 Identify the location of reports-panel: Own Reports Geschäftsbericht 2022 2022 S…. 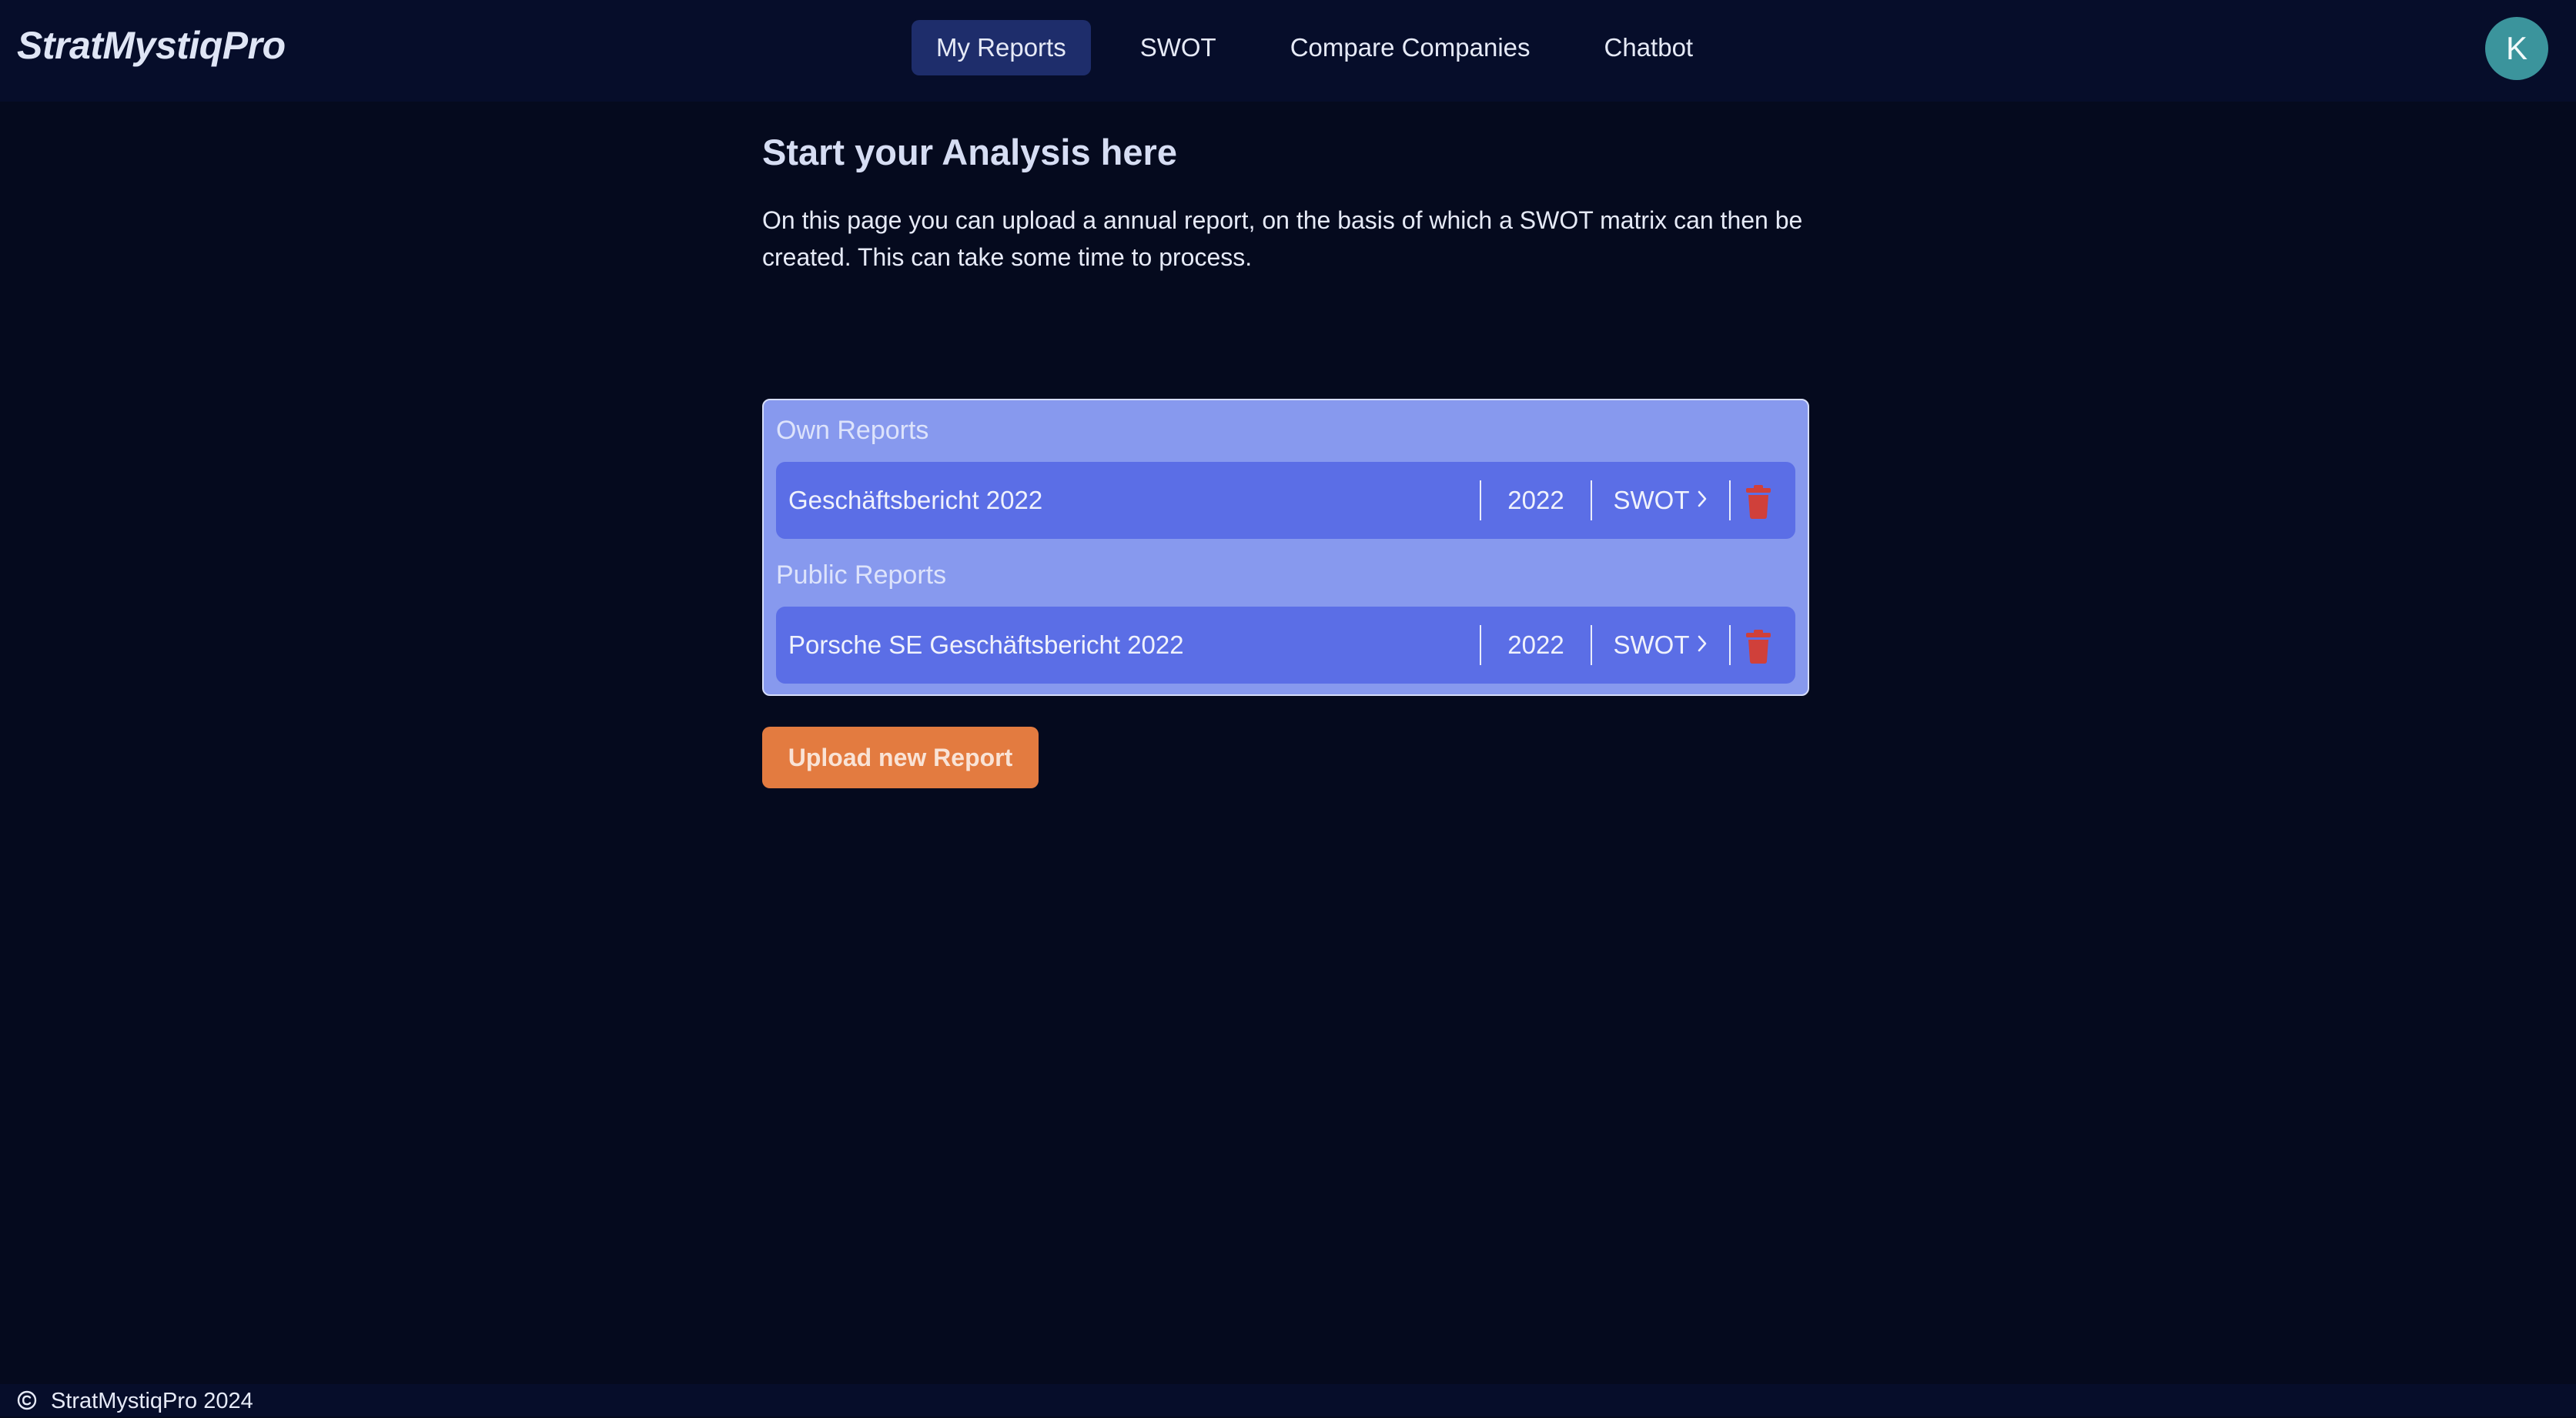
(1286, 547).